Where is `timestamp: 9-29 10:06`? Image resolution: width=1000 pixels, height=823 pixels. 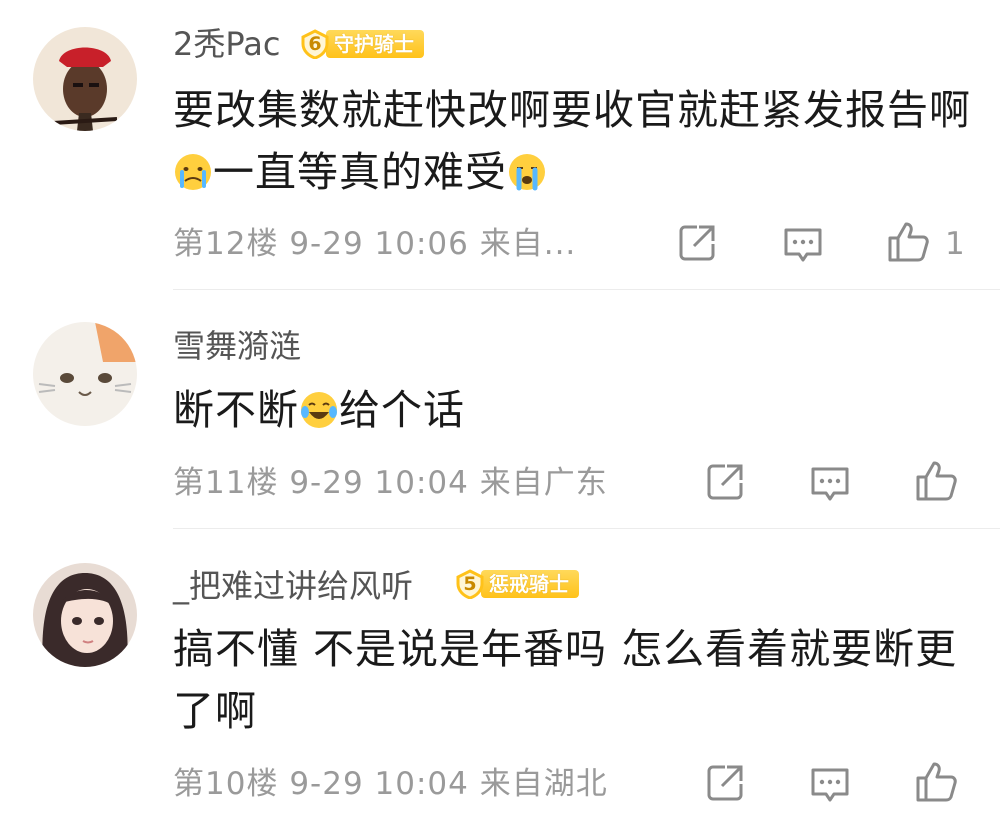 timestamp: 9-29 10:06 is located at coordinates (379, 244).